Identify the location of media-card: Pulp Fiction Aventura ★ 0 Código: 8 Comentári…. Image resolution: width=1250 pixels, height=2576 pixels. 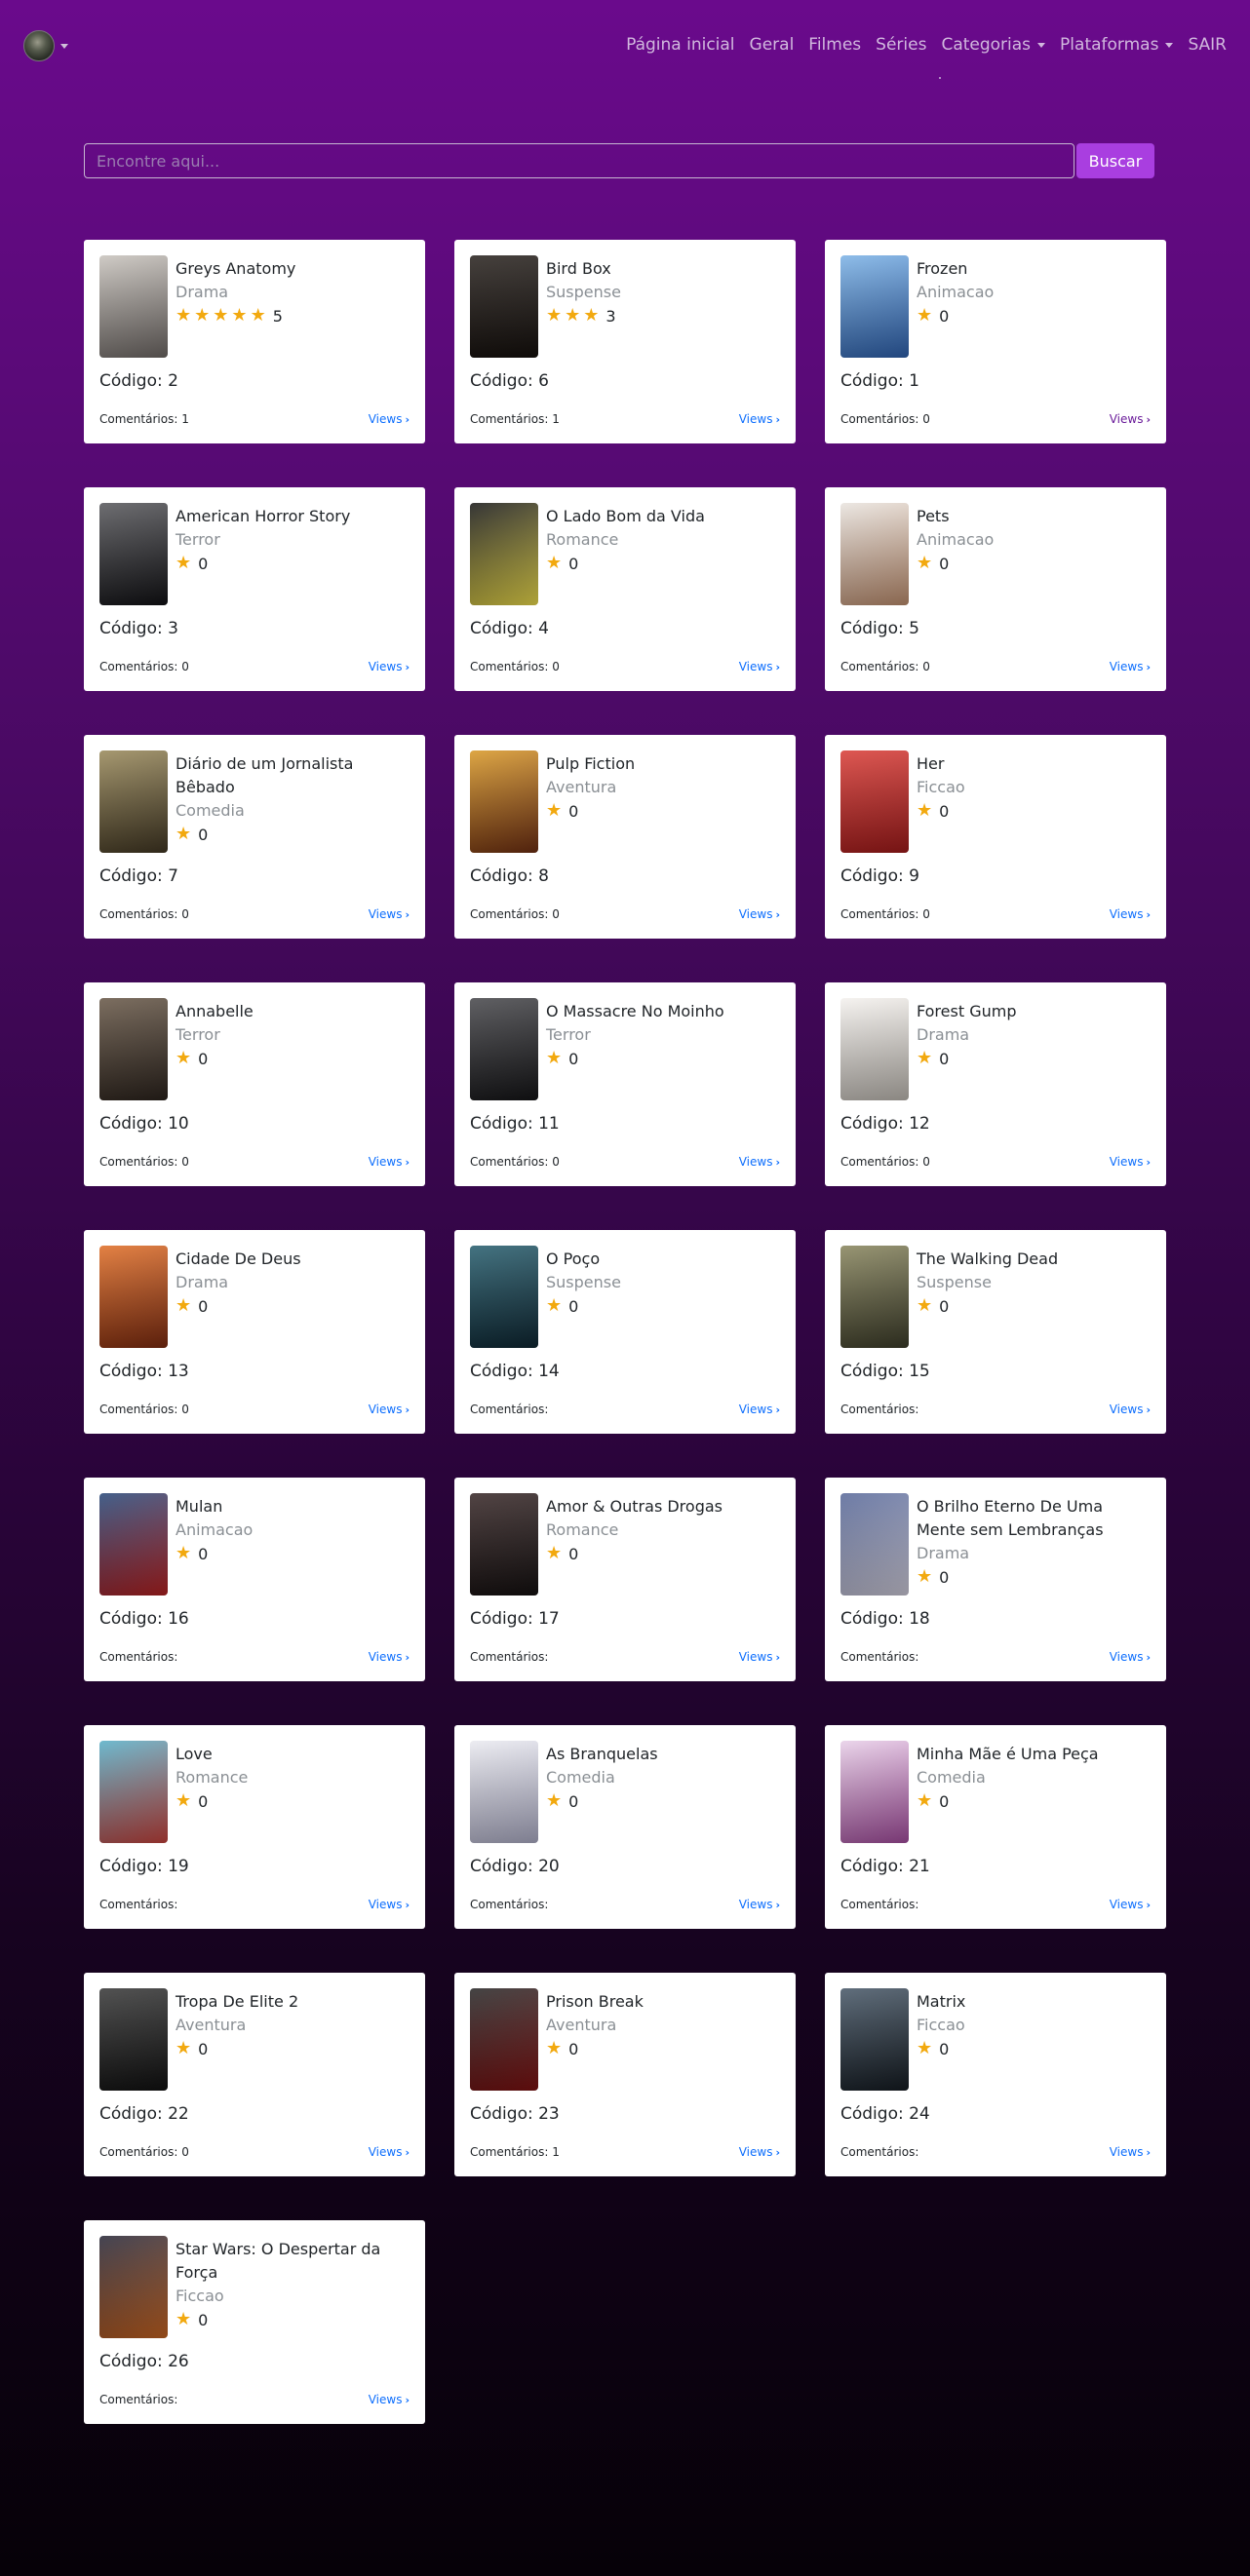
(625, 837).